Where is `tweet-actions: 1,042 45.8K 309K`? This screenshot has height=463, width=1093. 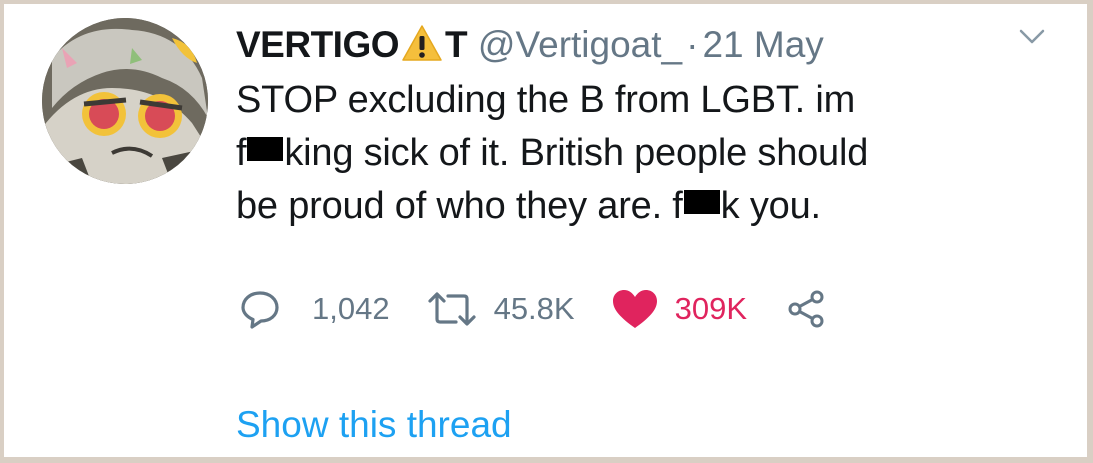
tweet-actions: 1,042 45.8K 309K is located at coordinates (532, 309).